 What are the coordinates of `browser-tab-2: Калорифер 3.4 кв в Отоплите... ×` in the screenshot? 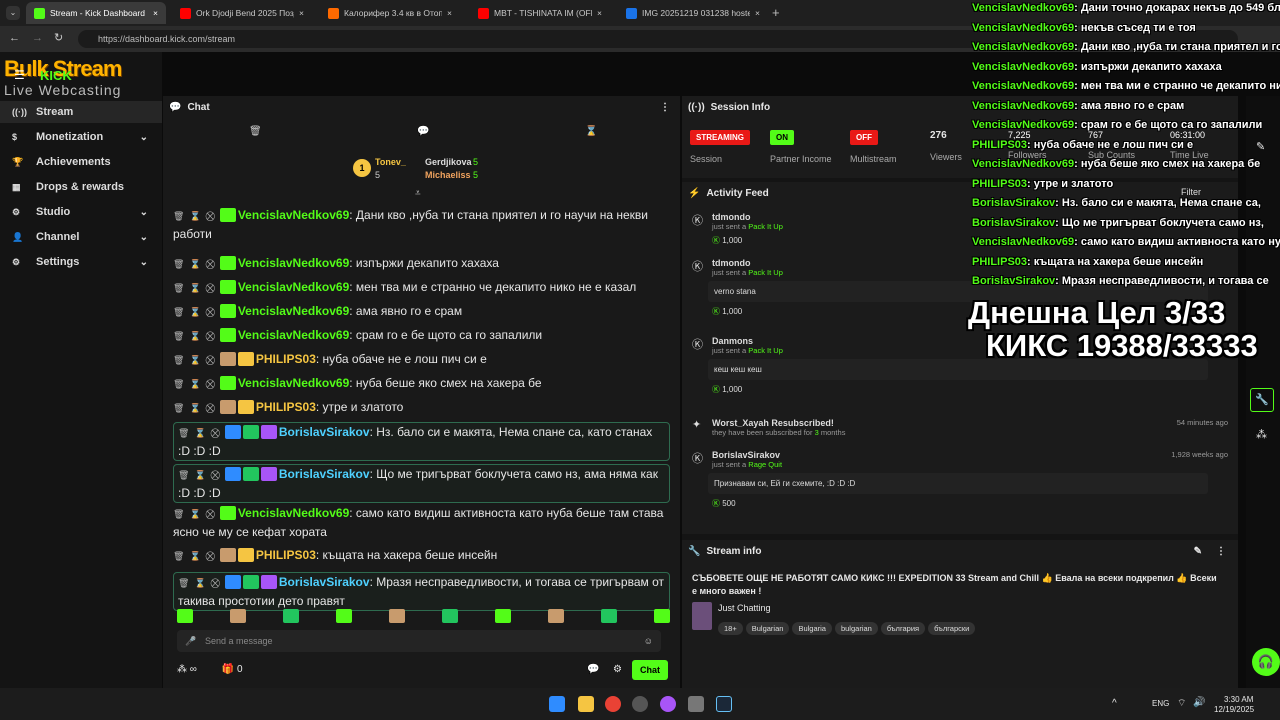 It's located at (390, 13).